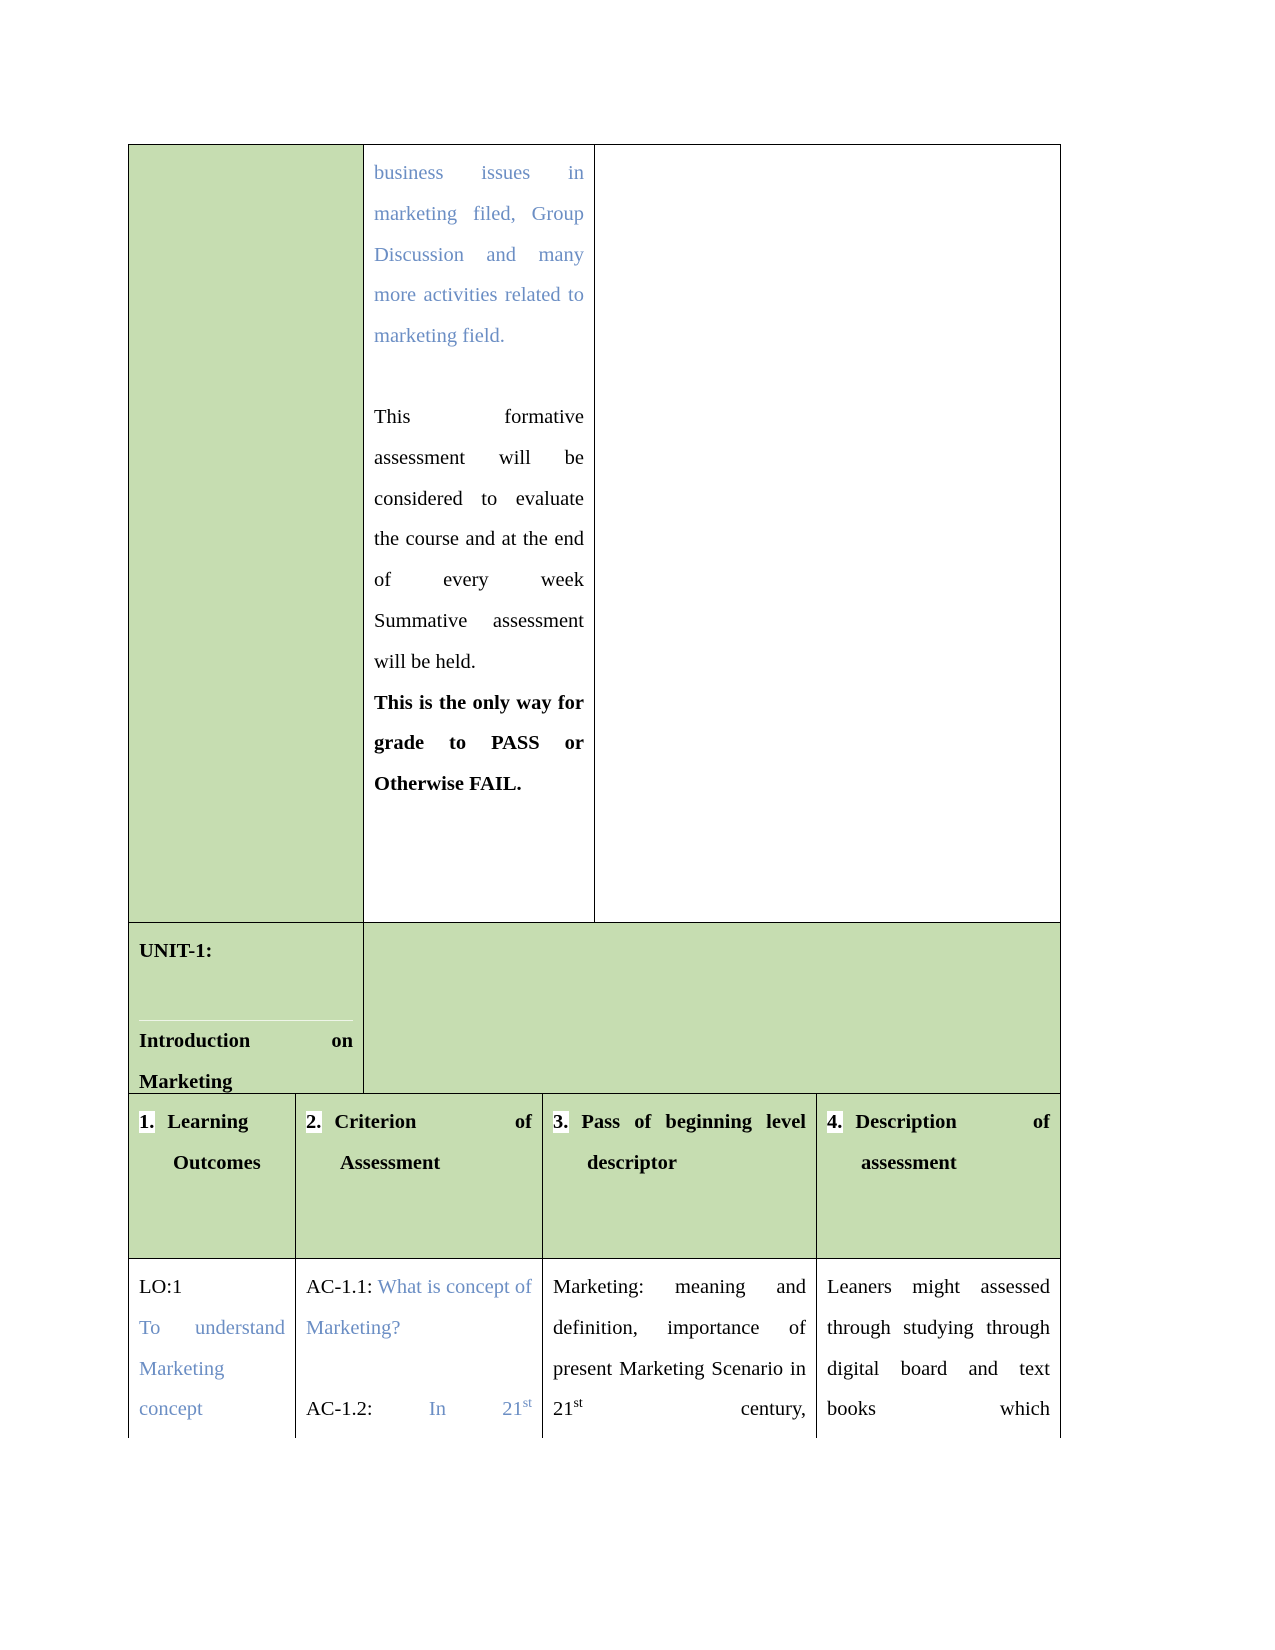 The height and width of the screenshot is (1650, 1275). I want to click on ac-text-2-superscript: st, so click(527, 1403).